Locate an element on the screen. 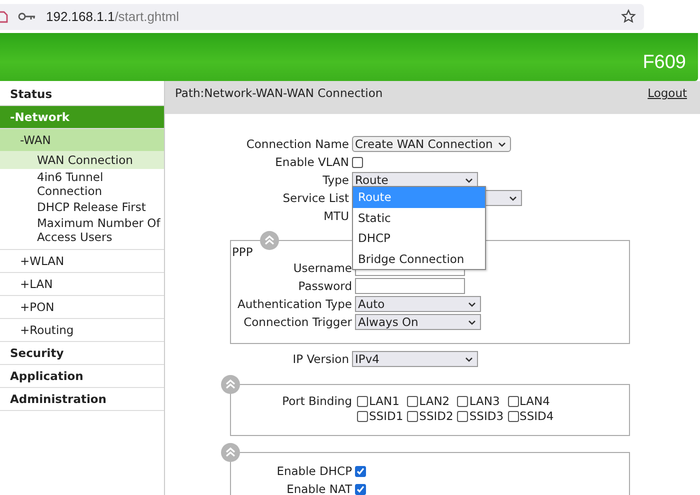  sidebar-item: 4in6 Tunnel Connection is located at coordinates (82, 184).